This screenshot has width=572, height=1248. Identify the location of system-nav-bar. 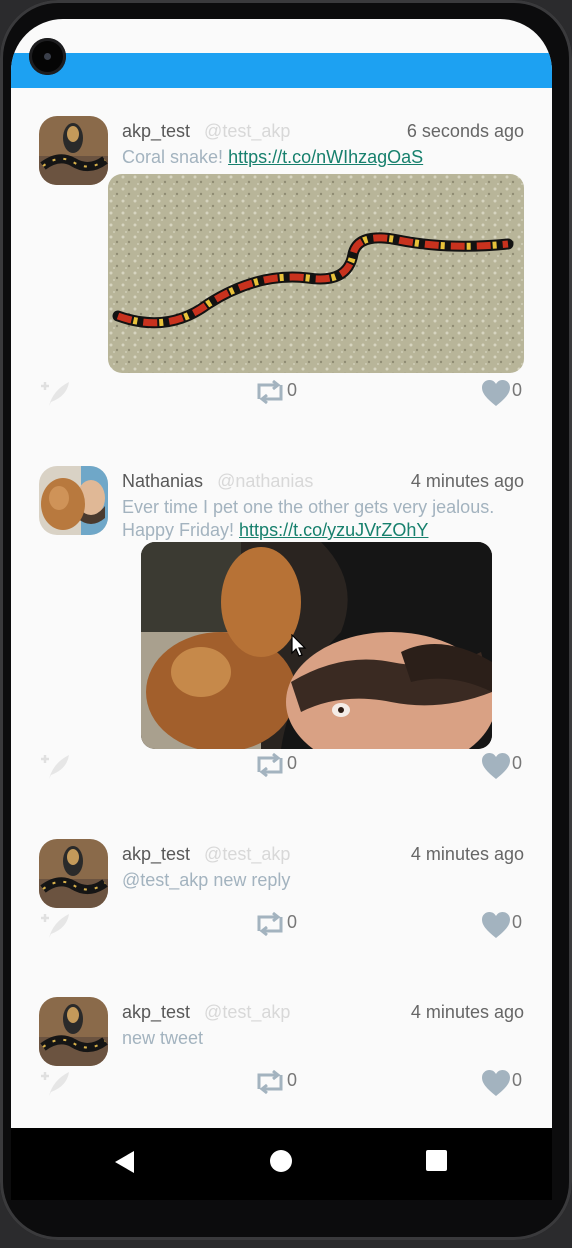
(281, 1164).